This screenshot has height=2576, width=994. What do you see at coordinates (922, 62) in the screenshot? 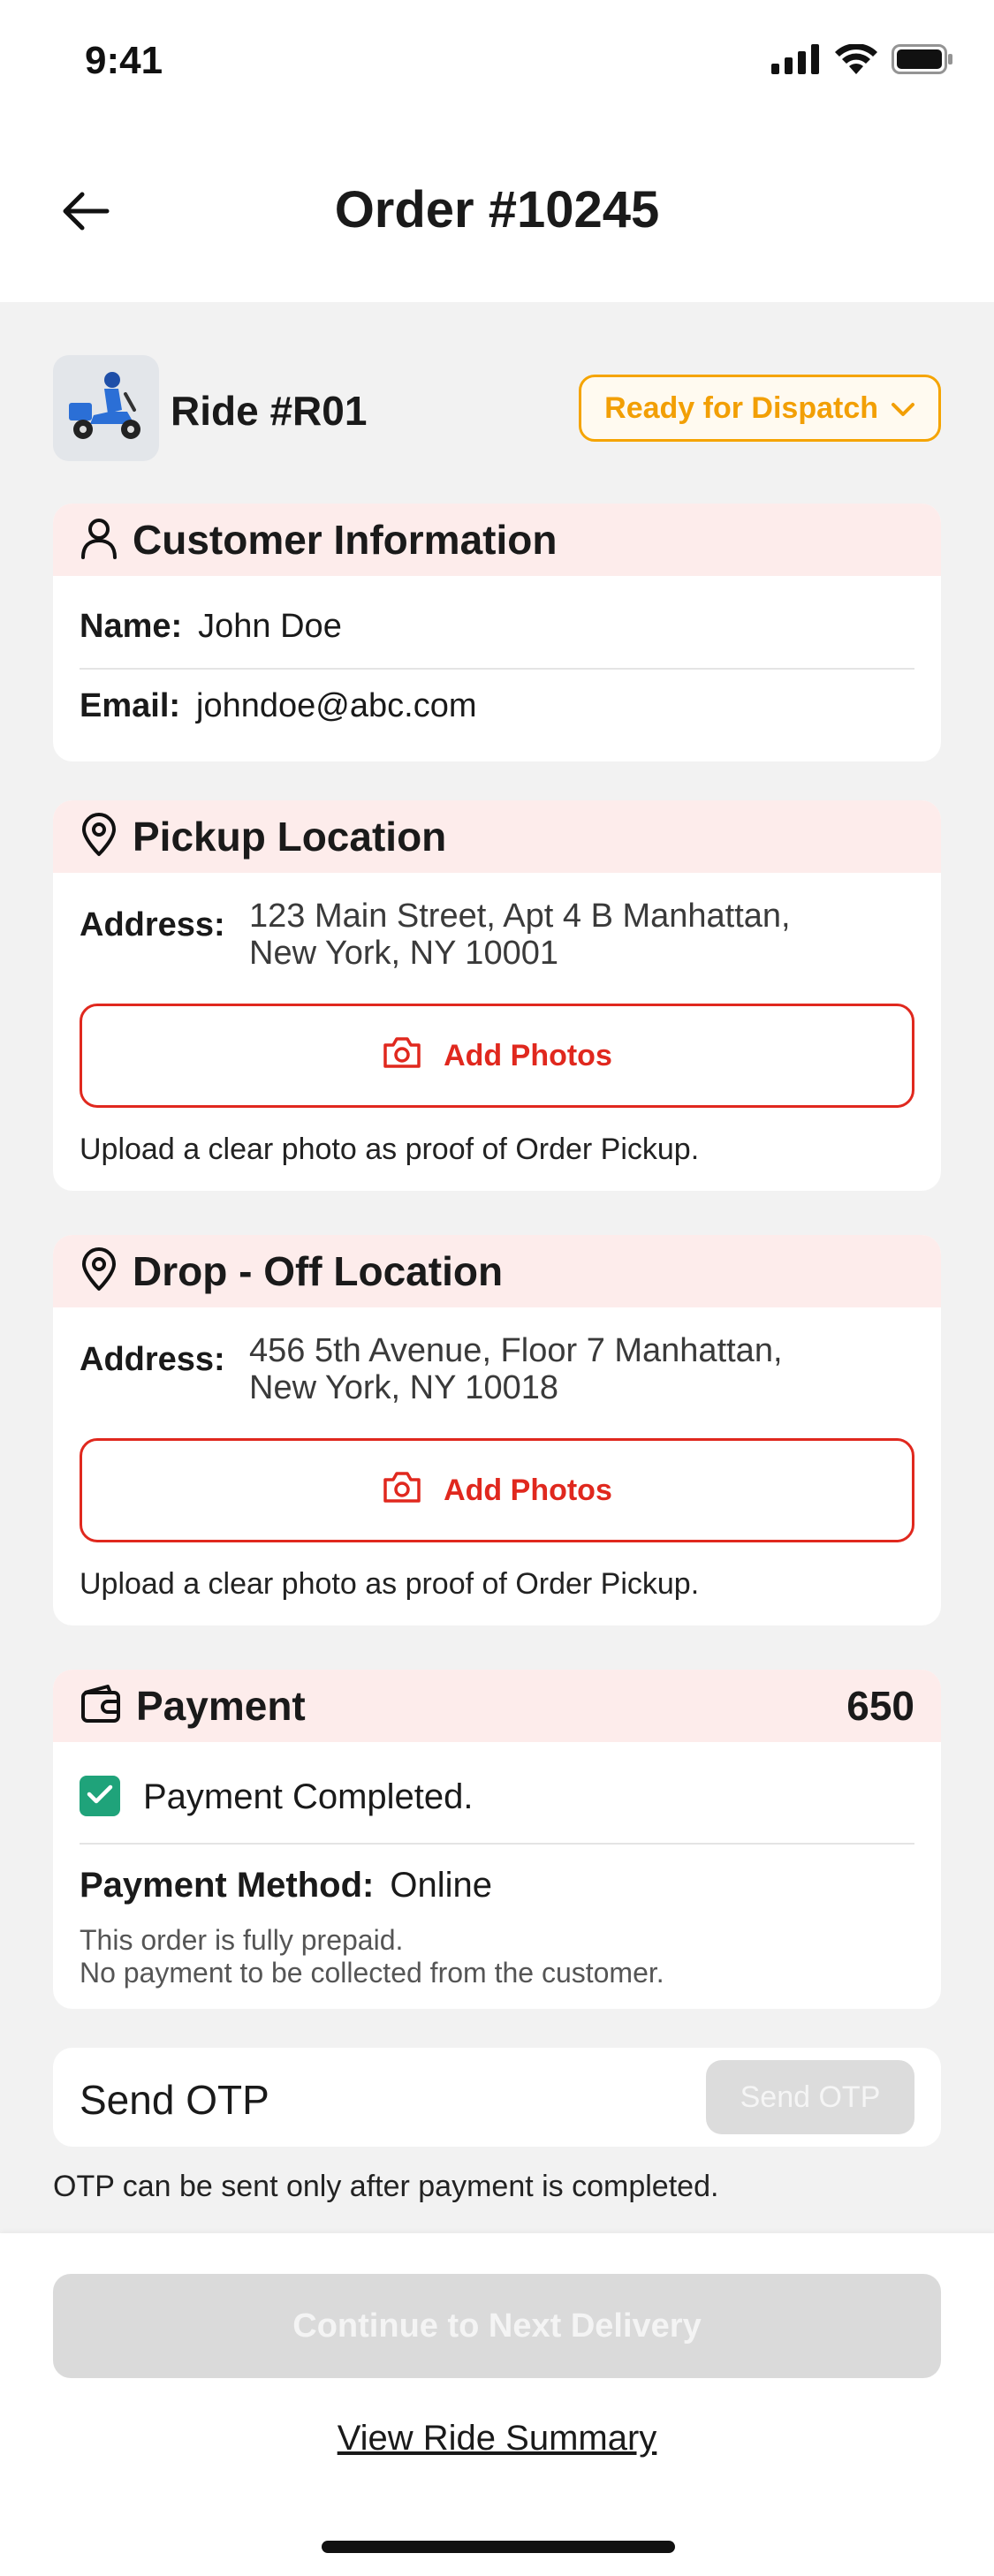
I see `battery-icon` at bounding box center [922, 62].